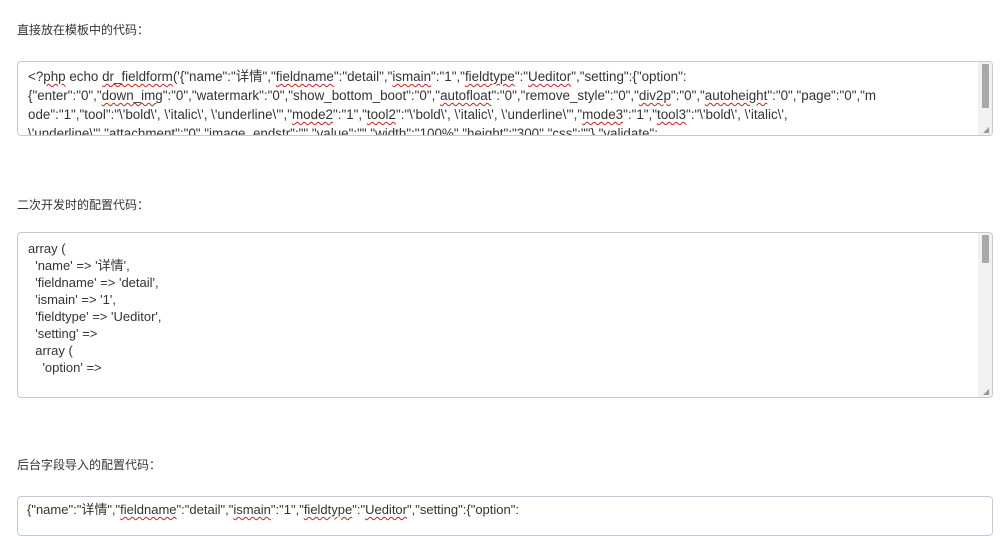  Describe the element at coordinates (65, 367) in the screenshot. I see `code-line: 'option' =>` at that location.